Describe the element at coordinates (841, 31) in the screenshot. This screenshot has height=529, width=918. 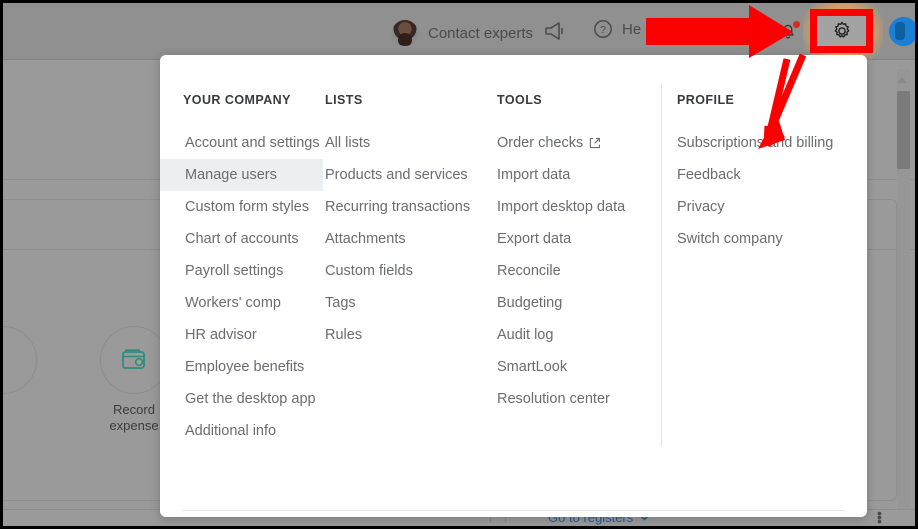
I see `red-highlight-box-gear` at that location.